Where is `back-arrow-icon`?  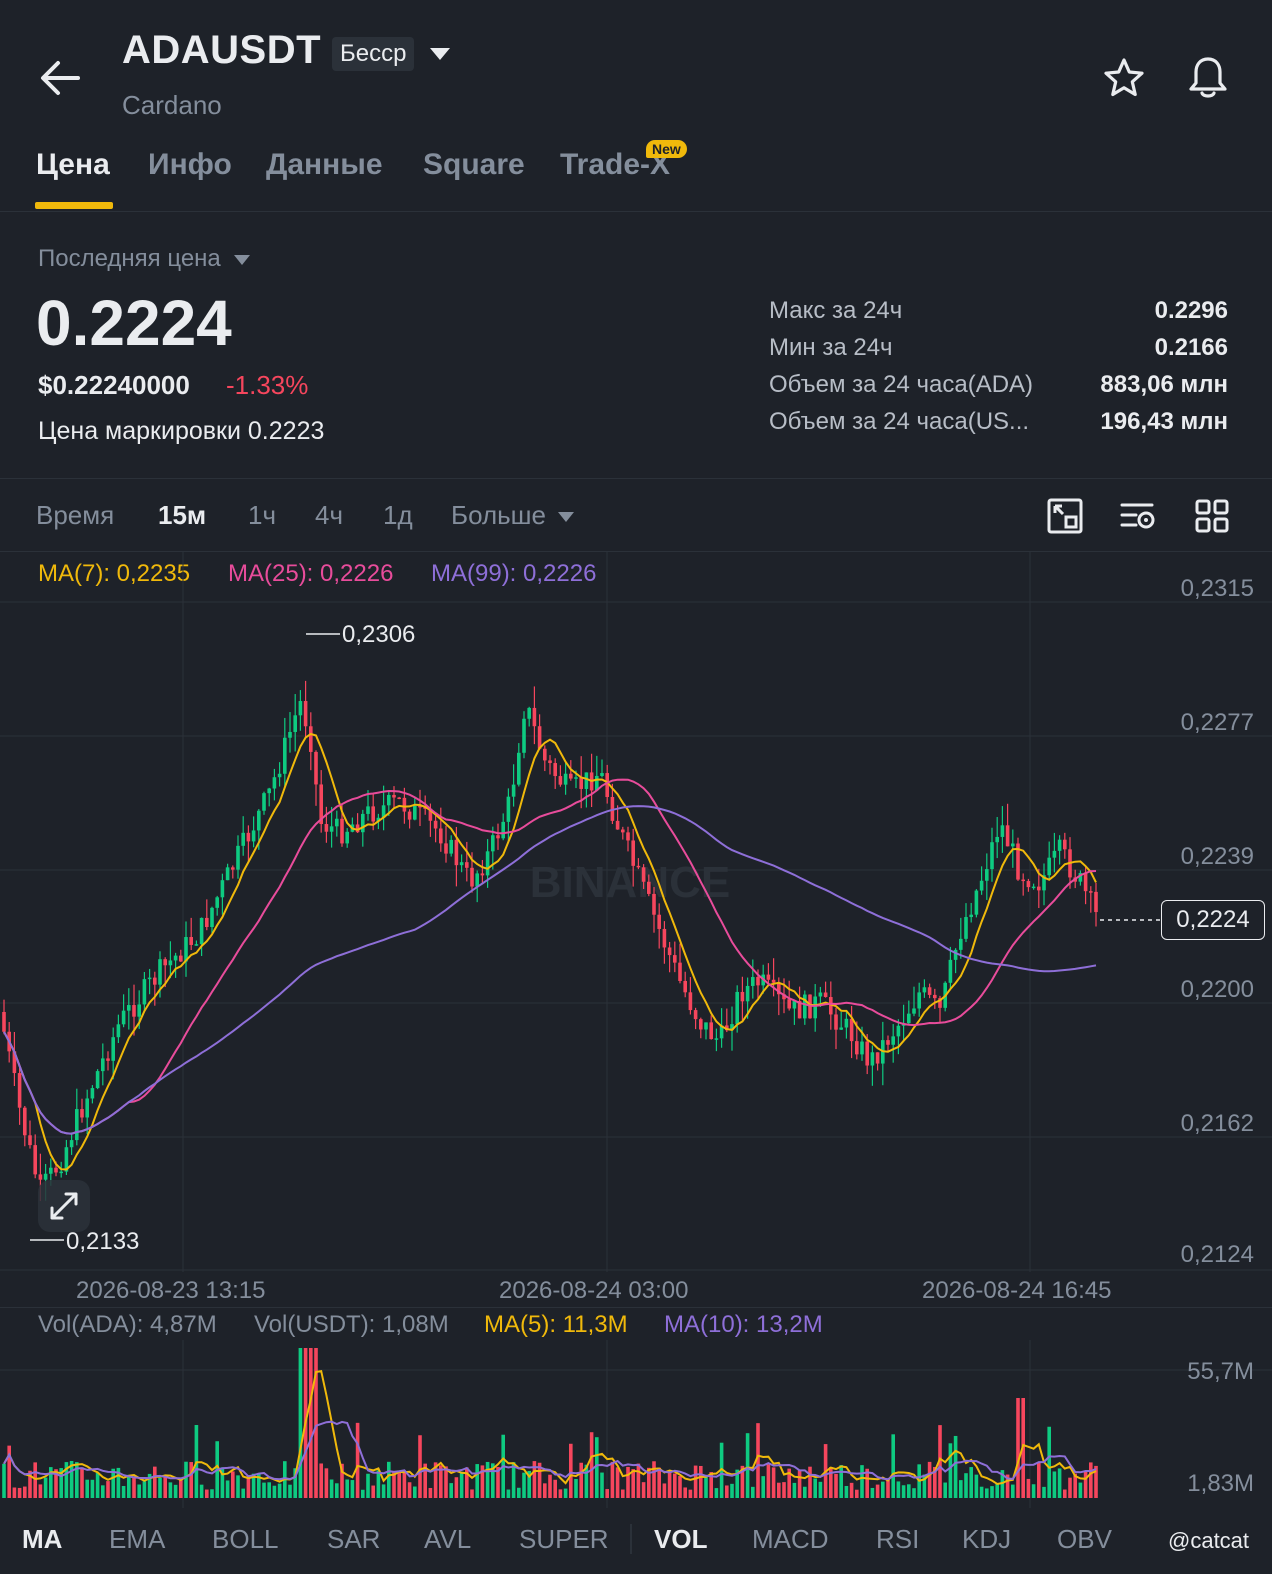
back-arrow-icon is located at coordinates (60, 78).